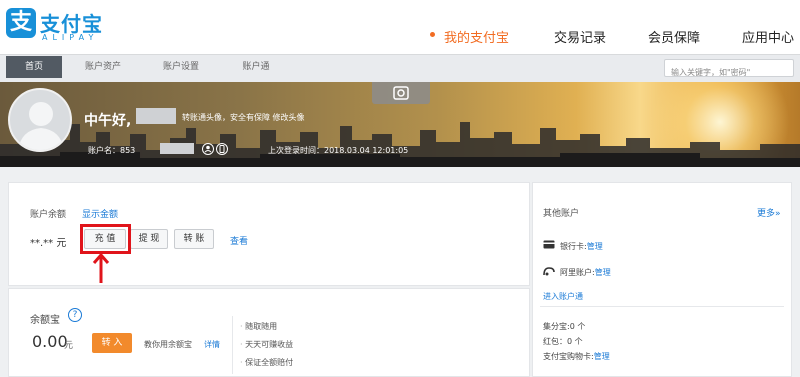 The image size is (800, 377). What do you see at coordinates (564, 326) in the screenshot?
I see `points-row: 集分宝:0 个` at bounding box center [564, 326].